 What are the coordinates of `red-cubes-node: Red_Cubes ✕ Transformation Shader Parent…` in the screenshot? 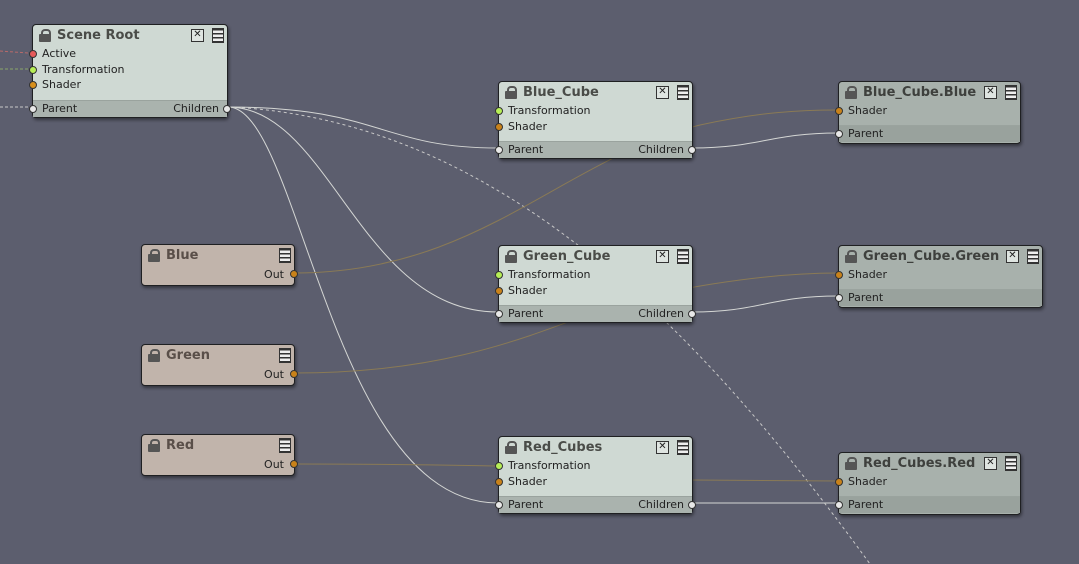 It's located at (595, 475).